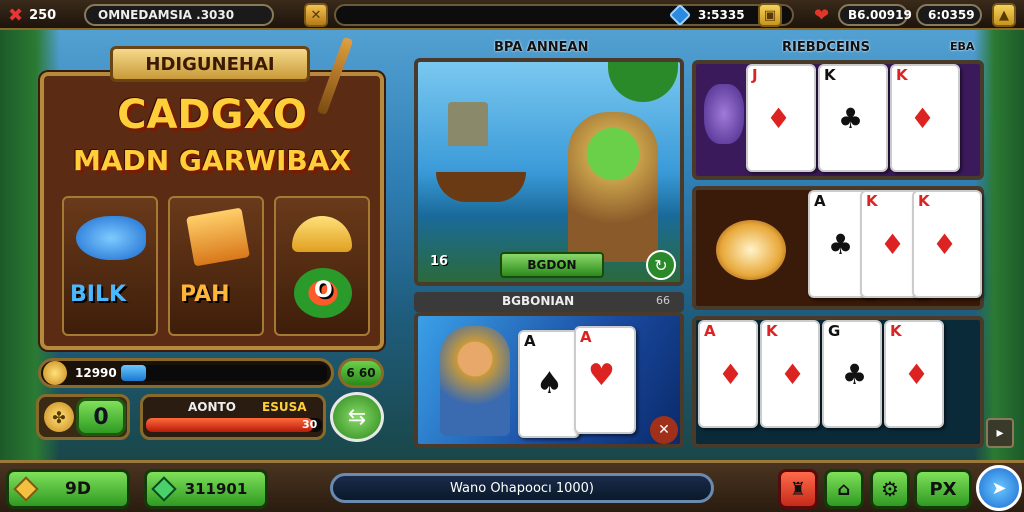 This screenshot has width=1024, height=512. I want to click on reel-2: PAH, so click(216, 266).